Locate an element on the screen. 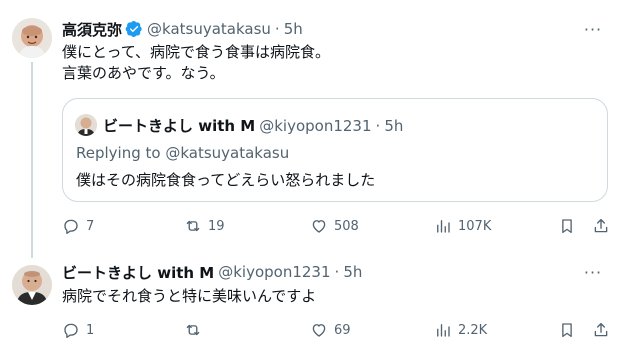  quote-header: ビートきよし with M @kiyopon1231 · 5h is located at coordinates (253, 125).